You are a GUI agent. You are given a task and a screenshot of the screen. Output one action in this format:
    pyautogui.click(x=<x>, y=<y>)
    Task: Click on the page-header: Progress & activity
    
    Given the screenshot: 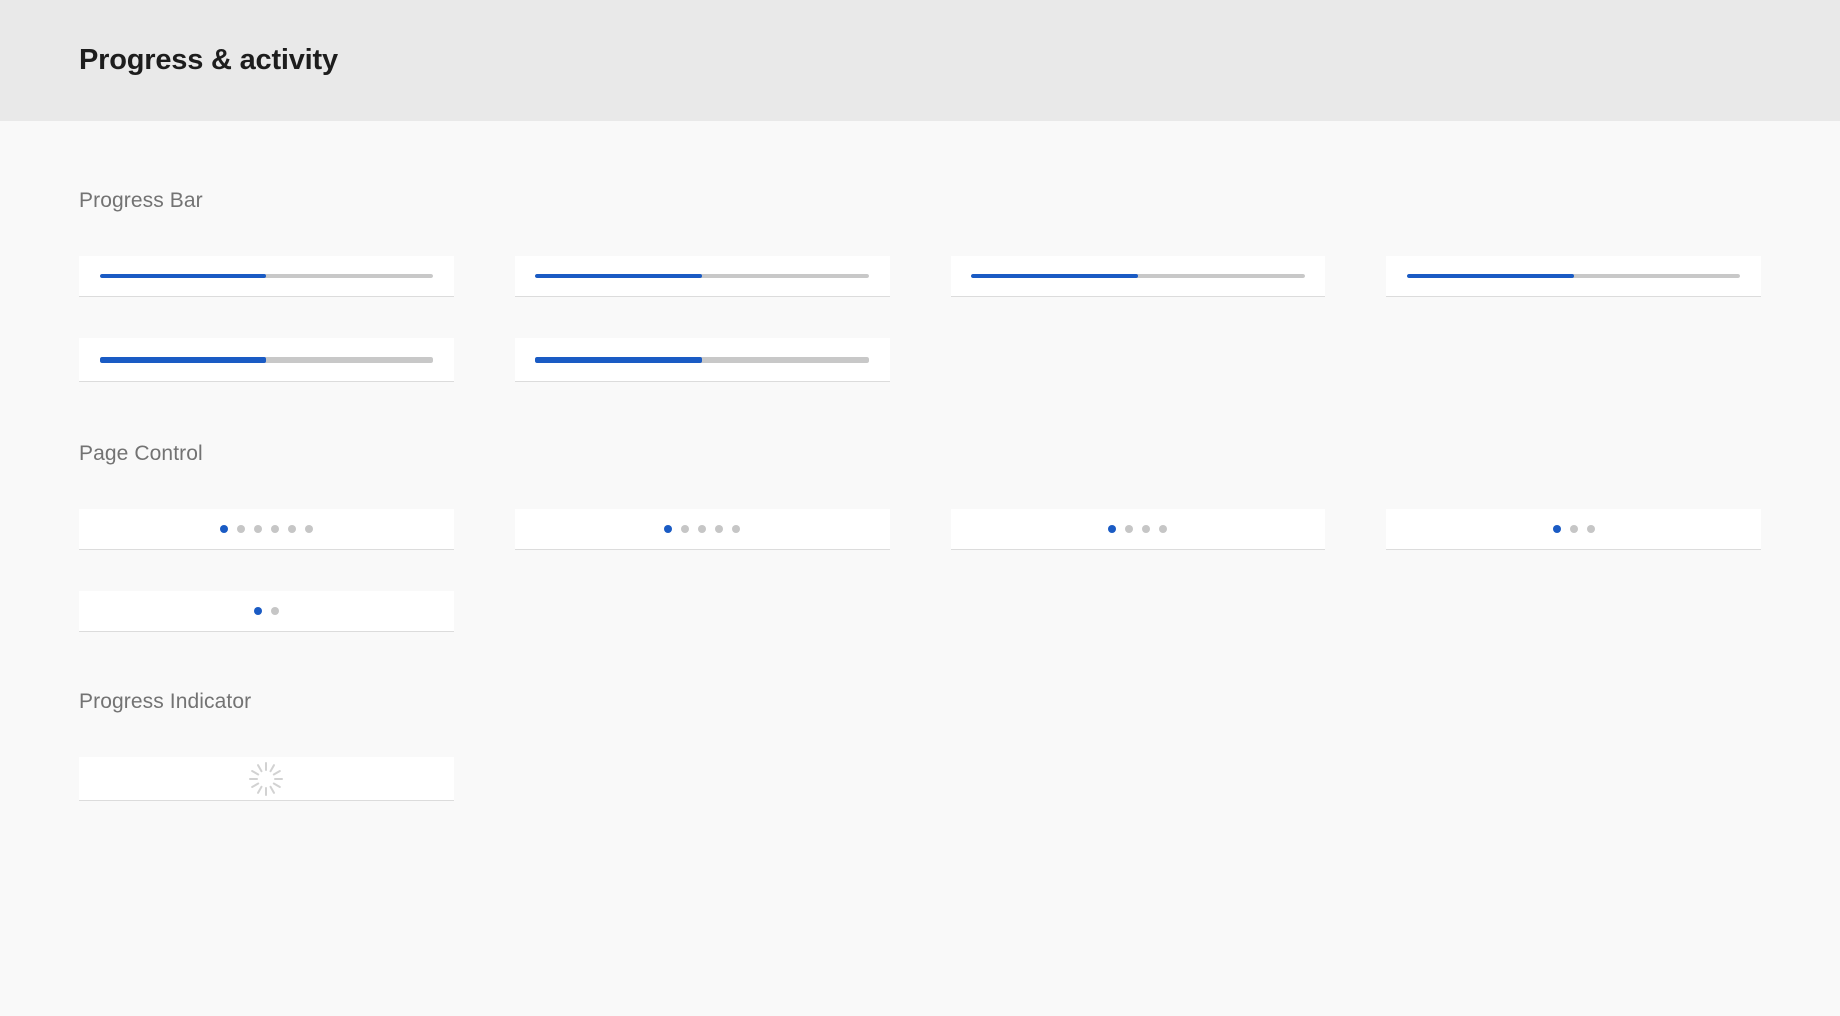 What is the action you would take?
    pyautogui.click(x=920, y=60)
    